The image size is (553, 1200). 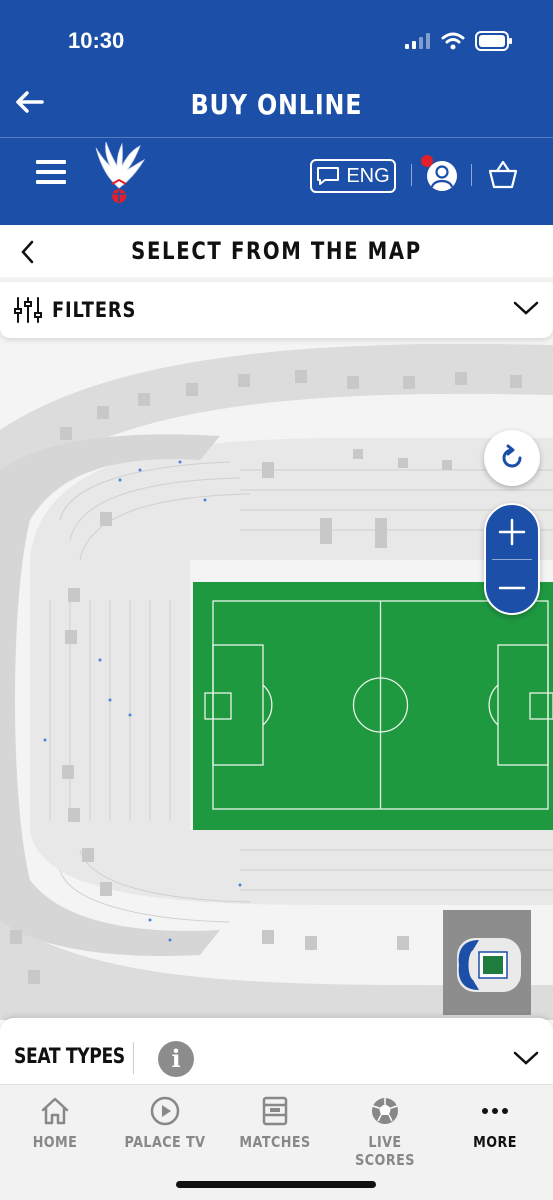 What do you see at coordinates (119, 175) in the screenshot?
I see `club-logo` at bounding box center [119, 175].